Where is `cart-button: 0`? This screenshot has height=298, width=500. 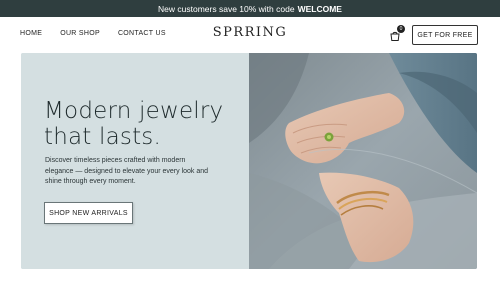
cart-button: 0 is located at coordinates (397, 33).